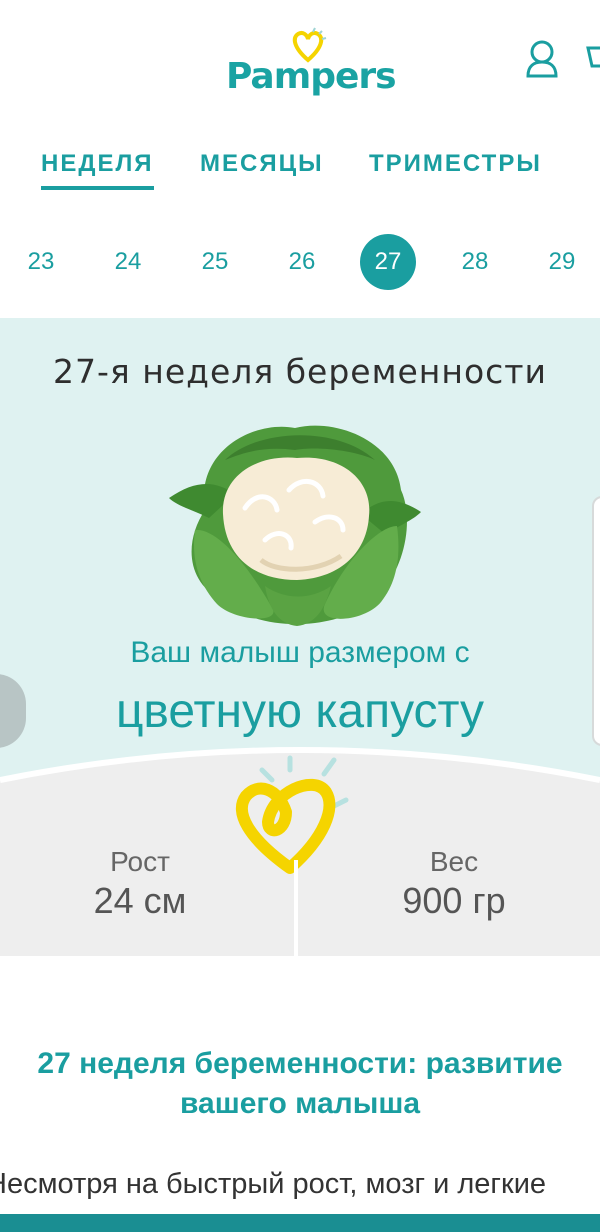  Describe the element at coordinates (300, 1103) in the screenshot. I see `article-title-line2: вашего малыша` at that location.